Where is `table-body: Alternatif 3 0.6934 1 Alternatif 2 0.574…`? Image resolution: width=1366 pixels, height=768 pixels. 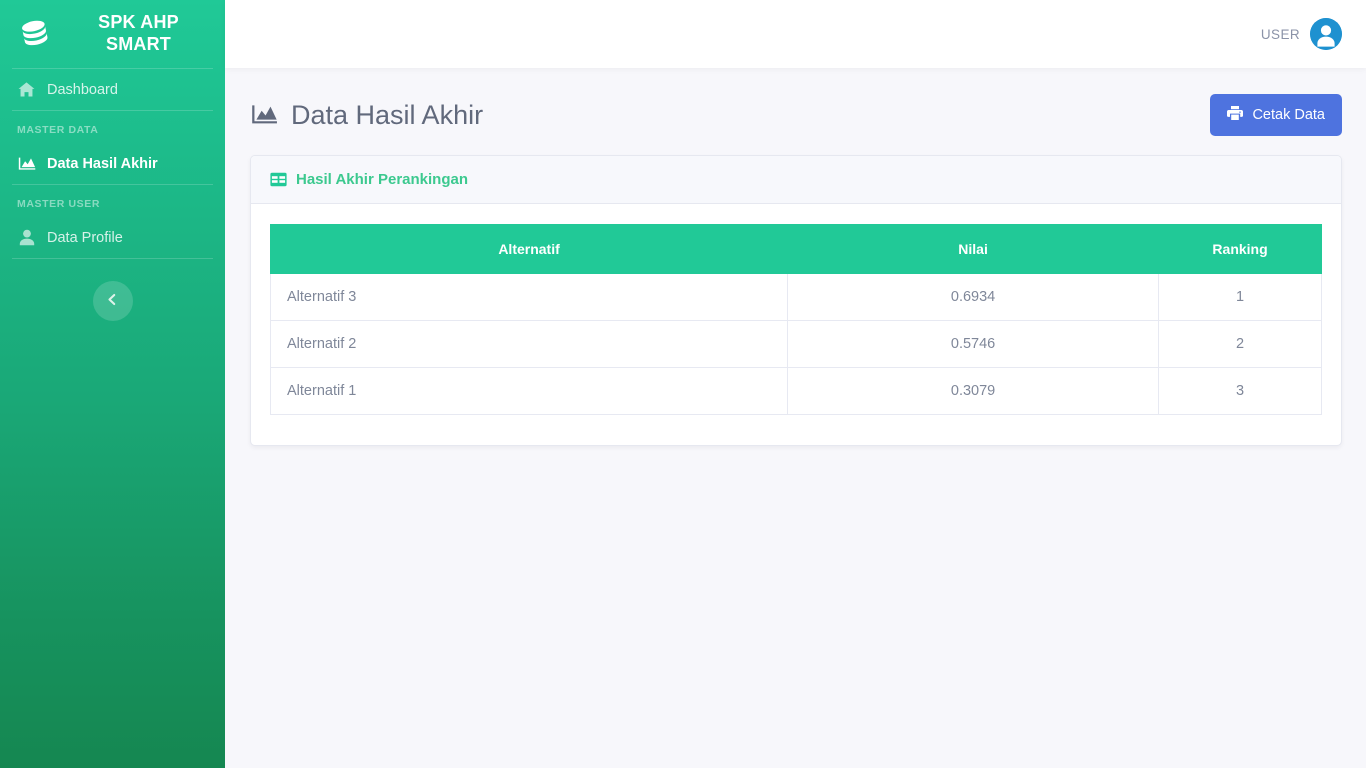 table-body: Alternatif 3 0.6934 1 Alternatif 2 0.574… is located at coordinates (795, 344).